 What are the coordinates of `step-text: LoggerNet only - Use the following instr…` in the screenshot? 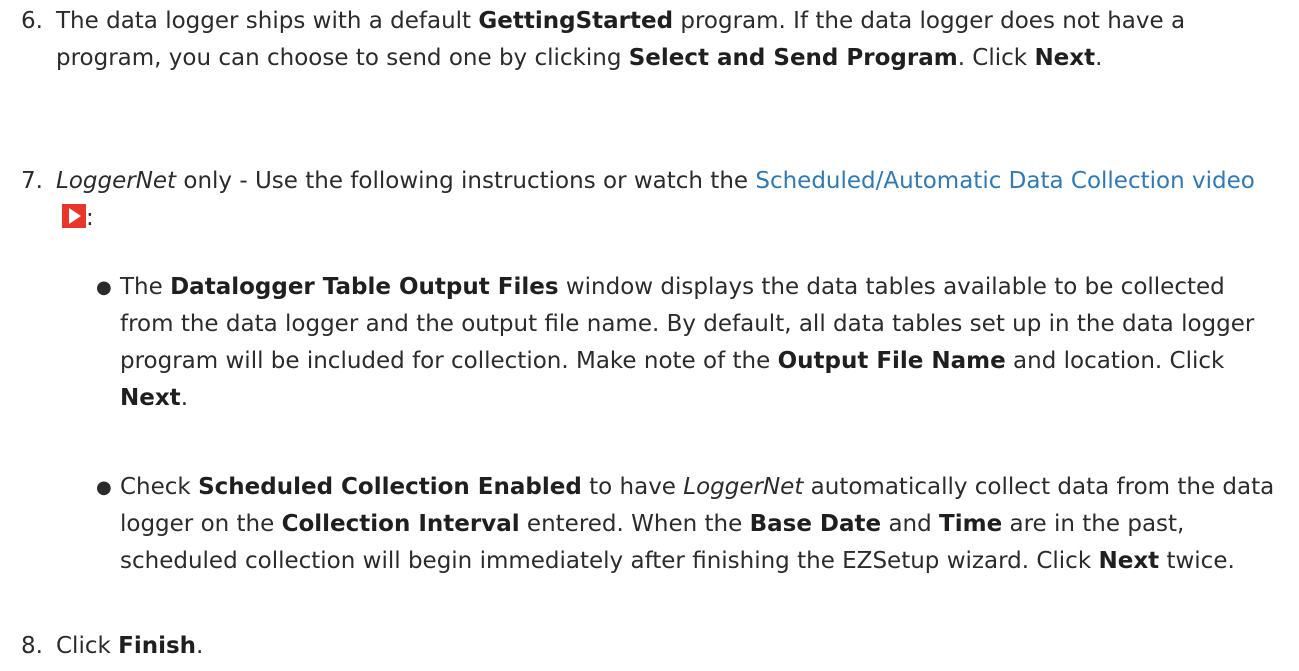 It's located at (655, 199).